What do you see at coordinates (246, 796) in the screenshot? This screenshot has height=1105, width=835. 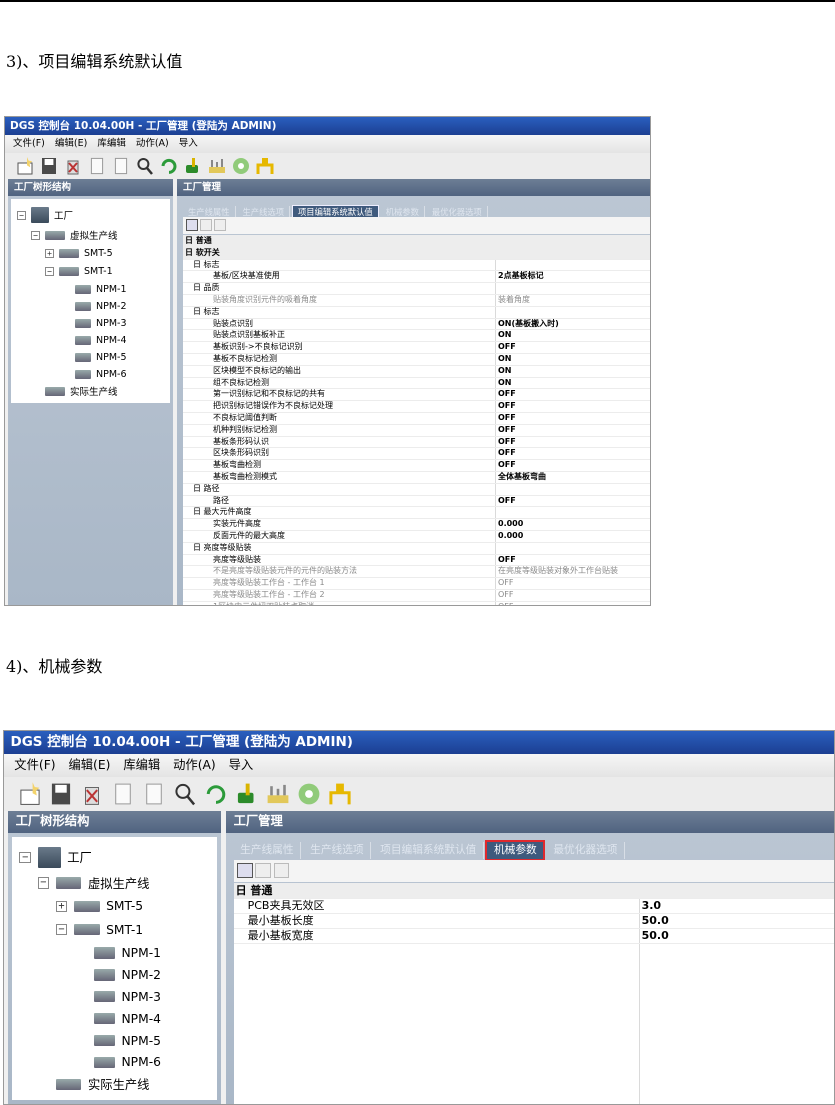 I see `tools-icon` at bounding box center [246, 796].